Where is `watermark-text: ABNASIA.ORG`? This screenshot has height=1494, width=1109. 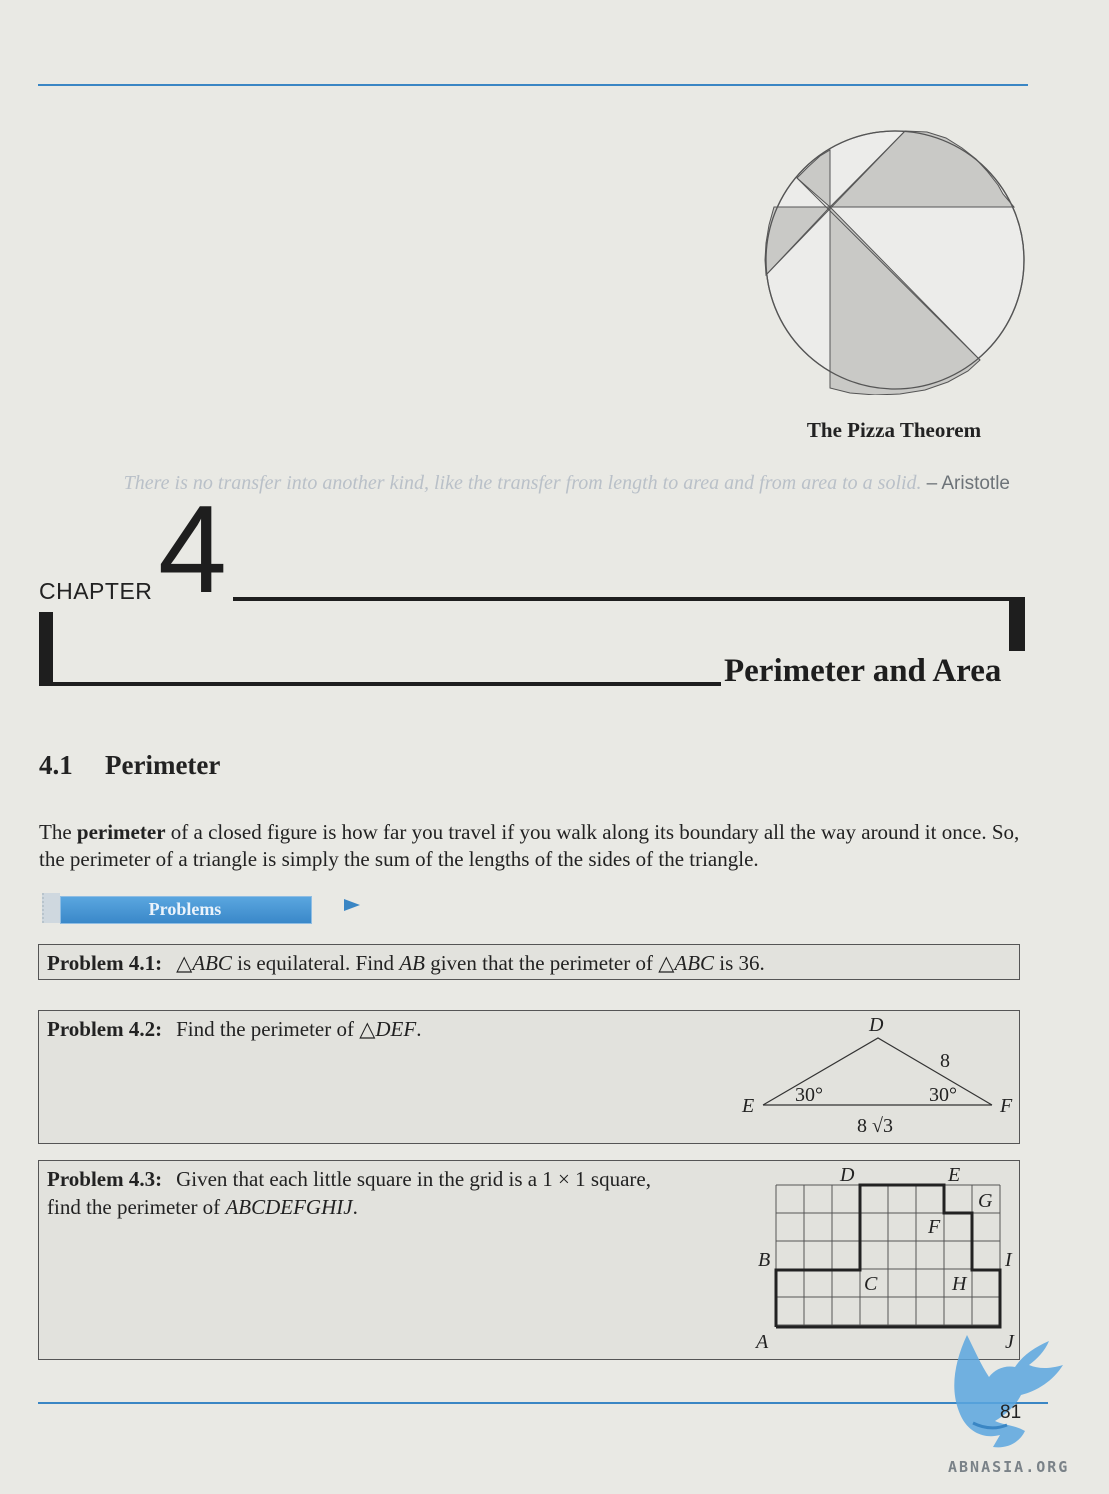 watermark-text: ABNASIA.ORG is located at coordinates (1009, 1467).